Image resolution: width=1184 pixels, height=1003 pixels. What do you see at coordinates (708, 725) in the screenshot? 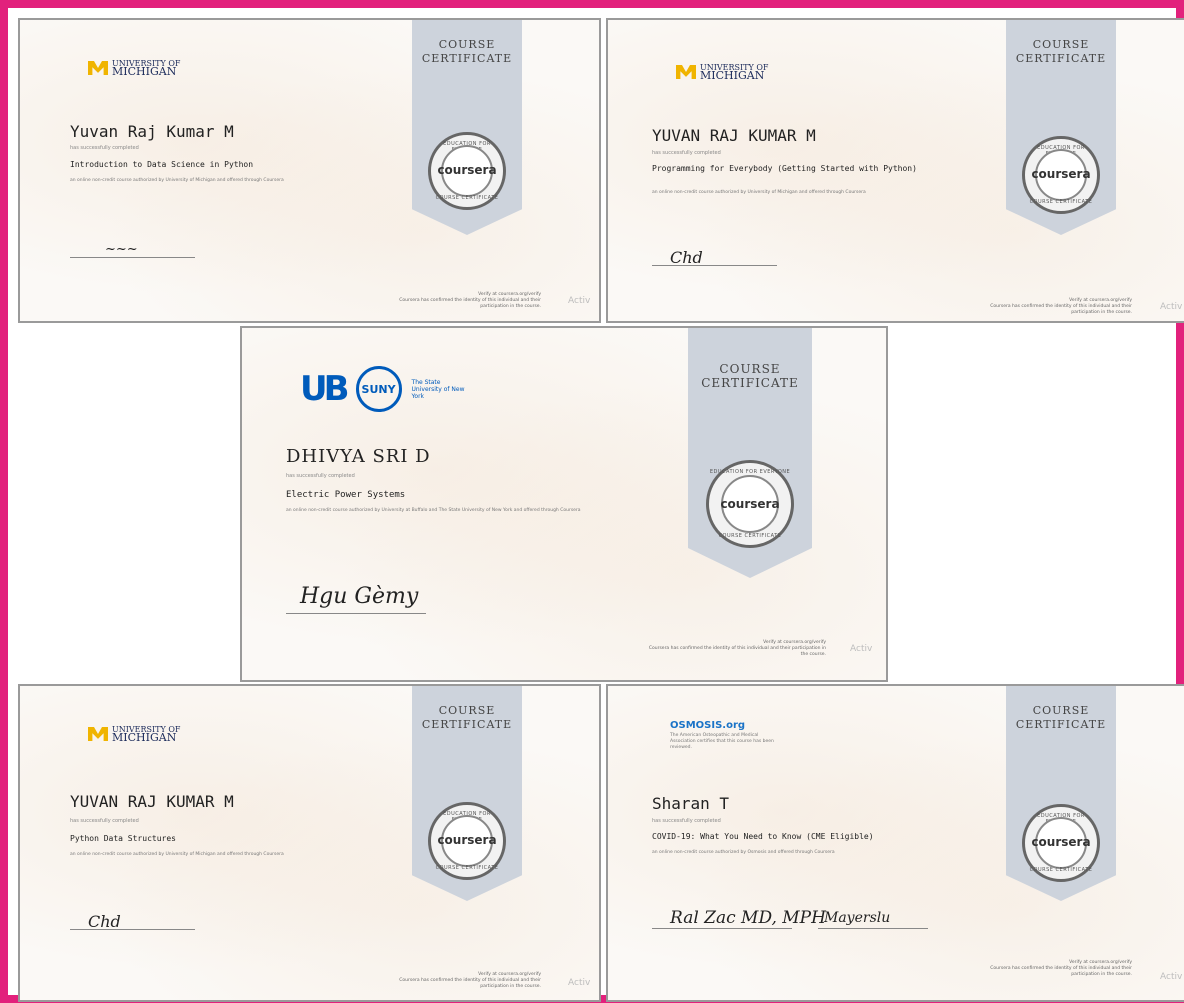
I see `osmosis-logo-icon: OSMOSIS.org` at bounding box center [708, 725].